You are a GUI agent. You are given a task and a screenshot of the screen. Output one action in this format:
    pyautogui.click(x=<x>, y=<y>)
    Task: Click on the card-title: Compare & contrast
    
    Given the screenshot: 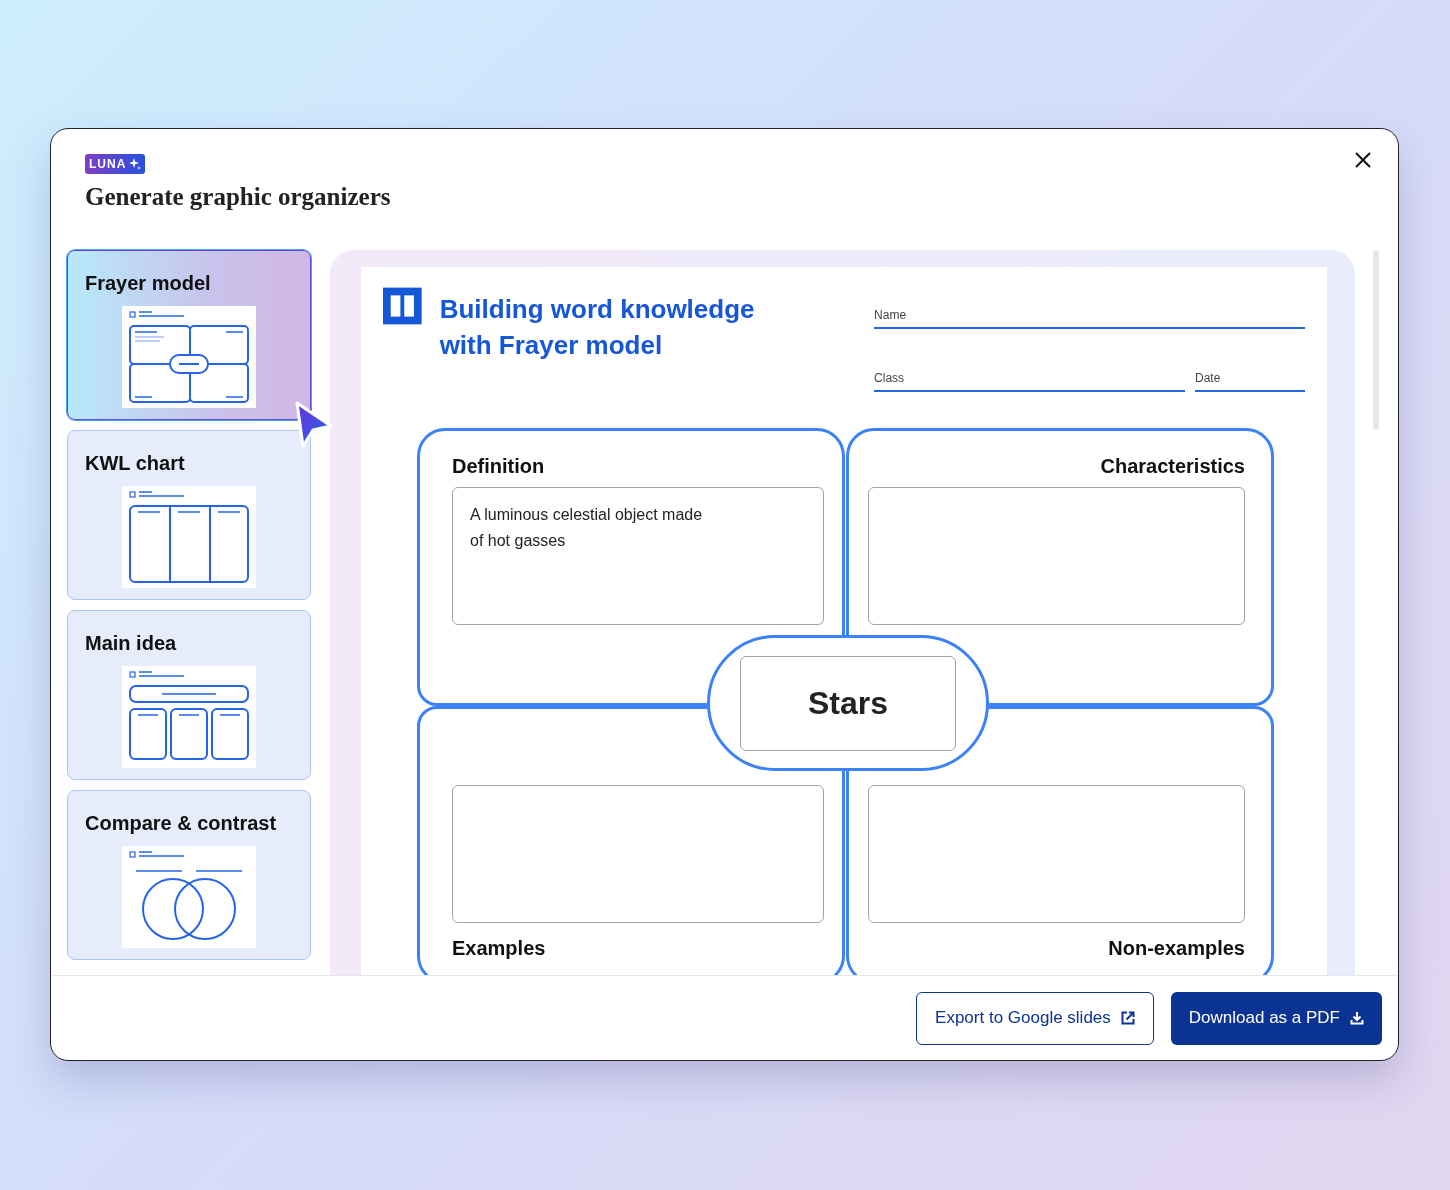 What is the action you would take?
    pyautogui.click(x=181, y=823)
    